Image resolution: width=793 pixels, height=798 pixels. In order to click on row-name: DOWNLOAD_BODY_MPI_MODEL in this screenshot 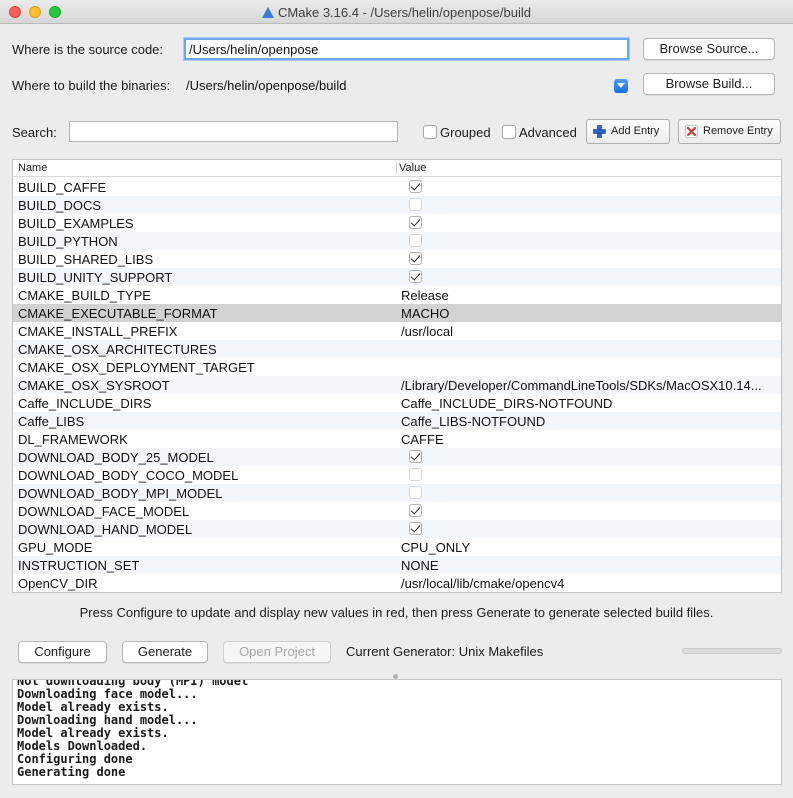, I will do `click(120, 493)`.